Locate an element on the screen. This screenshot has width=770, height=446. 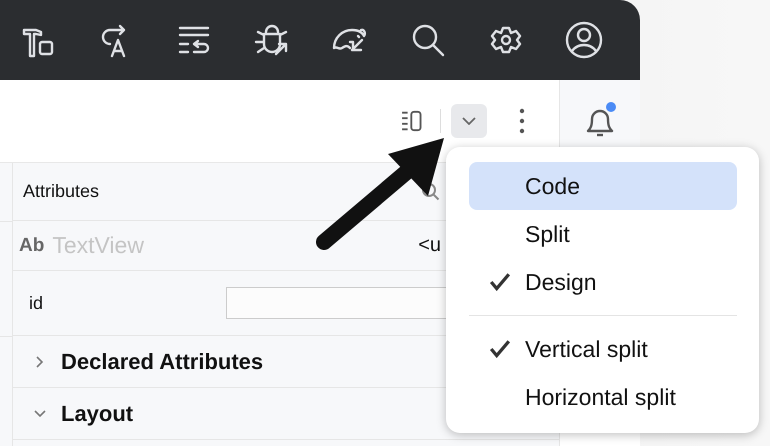
more-icon is located at coordinates (522, 121).